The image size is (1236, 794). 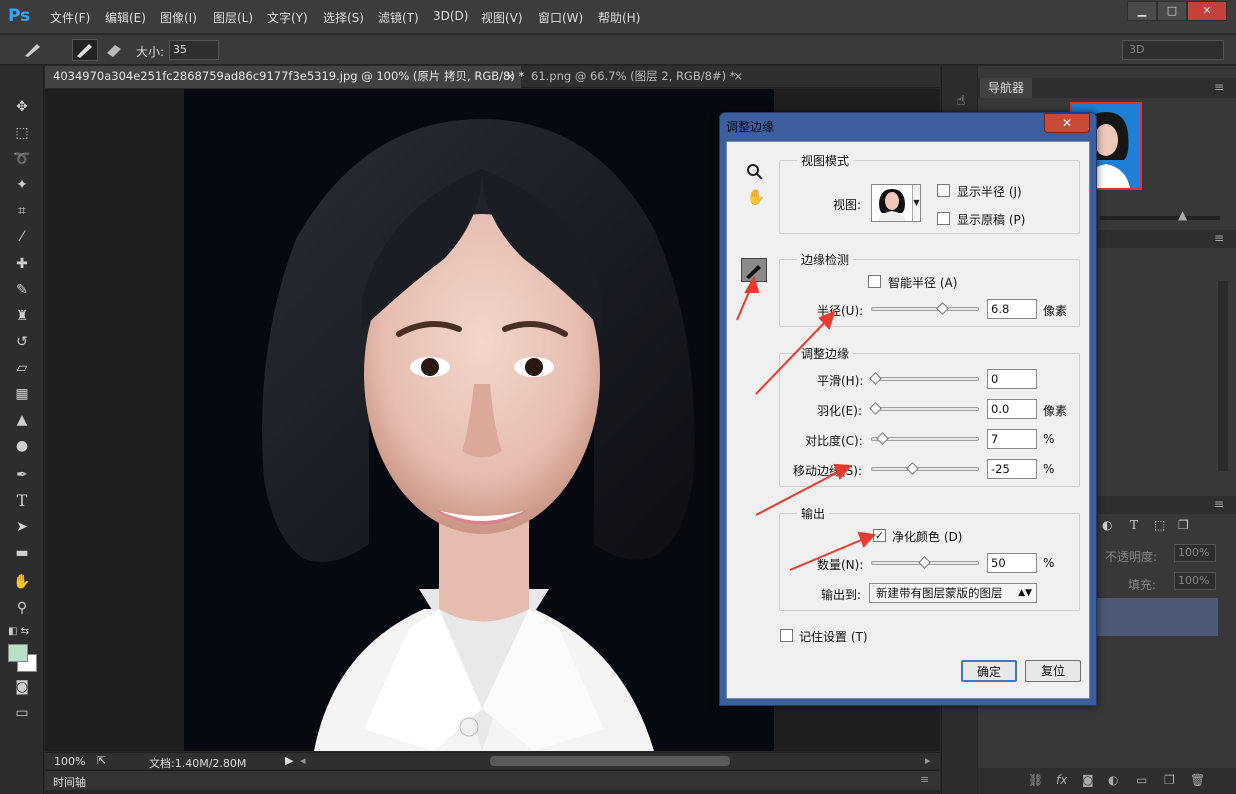 What do you see at coordinates (943, 218) in the screenshot?
I see `show-original-checkbox` at bounding box center [943, 218].